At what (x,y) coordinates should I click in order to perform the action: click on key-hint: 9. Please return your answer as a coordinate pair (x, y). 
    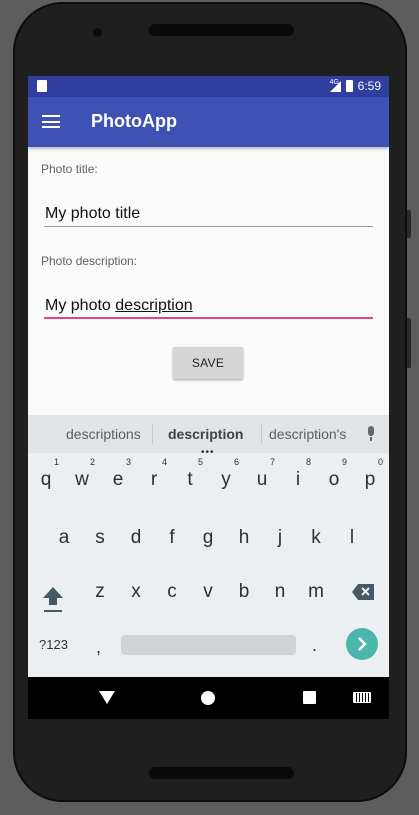
    Looking at the image, I should click on (345, 462).